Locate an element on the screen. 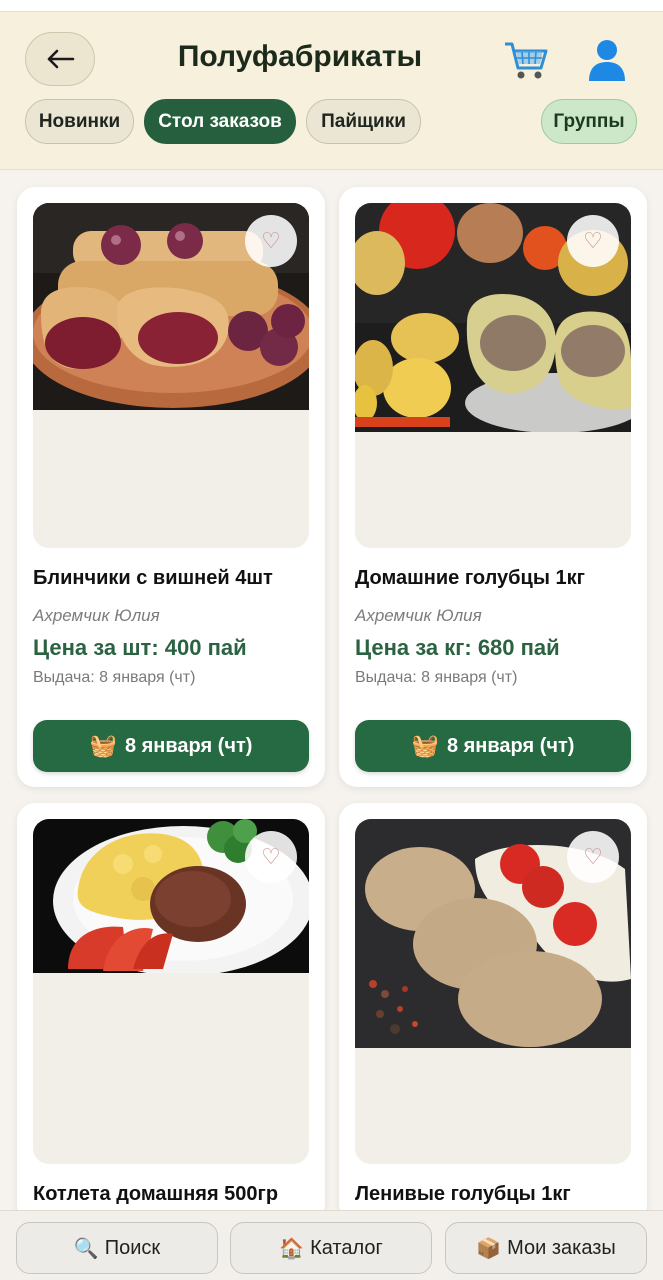 This screenshot has width=663, height=1280. product-name: Котлета домашняя 500гр is located at coordinates (156, 1194).